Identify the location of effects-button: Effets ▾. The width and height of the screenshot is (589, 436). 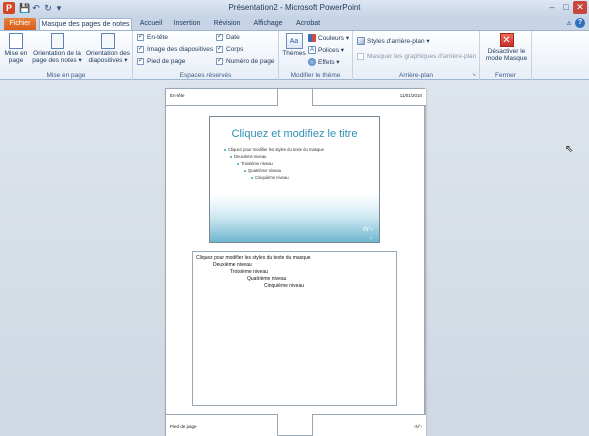
(324, 62).